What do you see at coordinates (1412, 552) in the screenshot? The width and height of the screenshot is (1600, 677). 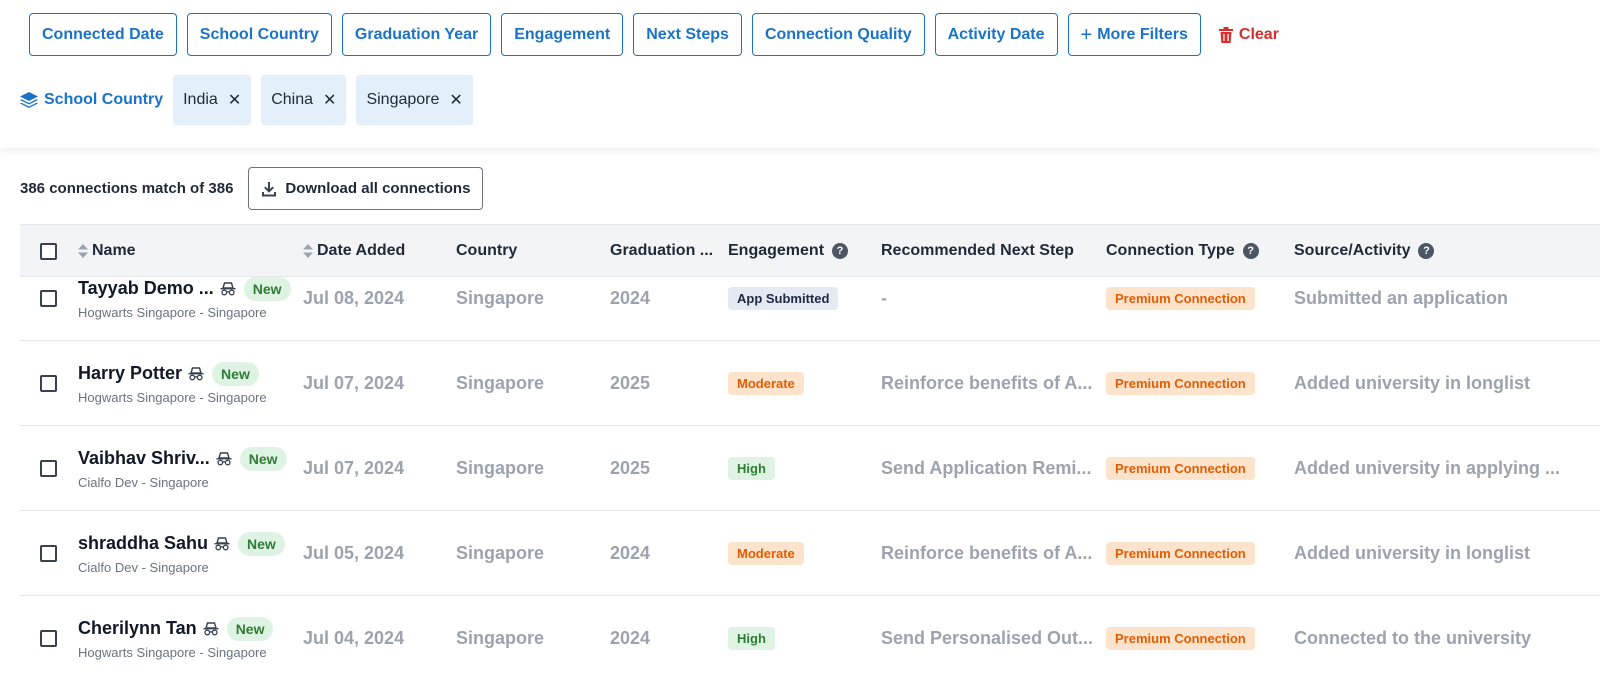 I see `source-activity-cell: Added university in longlist` at bounding box center [1412, 552].